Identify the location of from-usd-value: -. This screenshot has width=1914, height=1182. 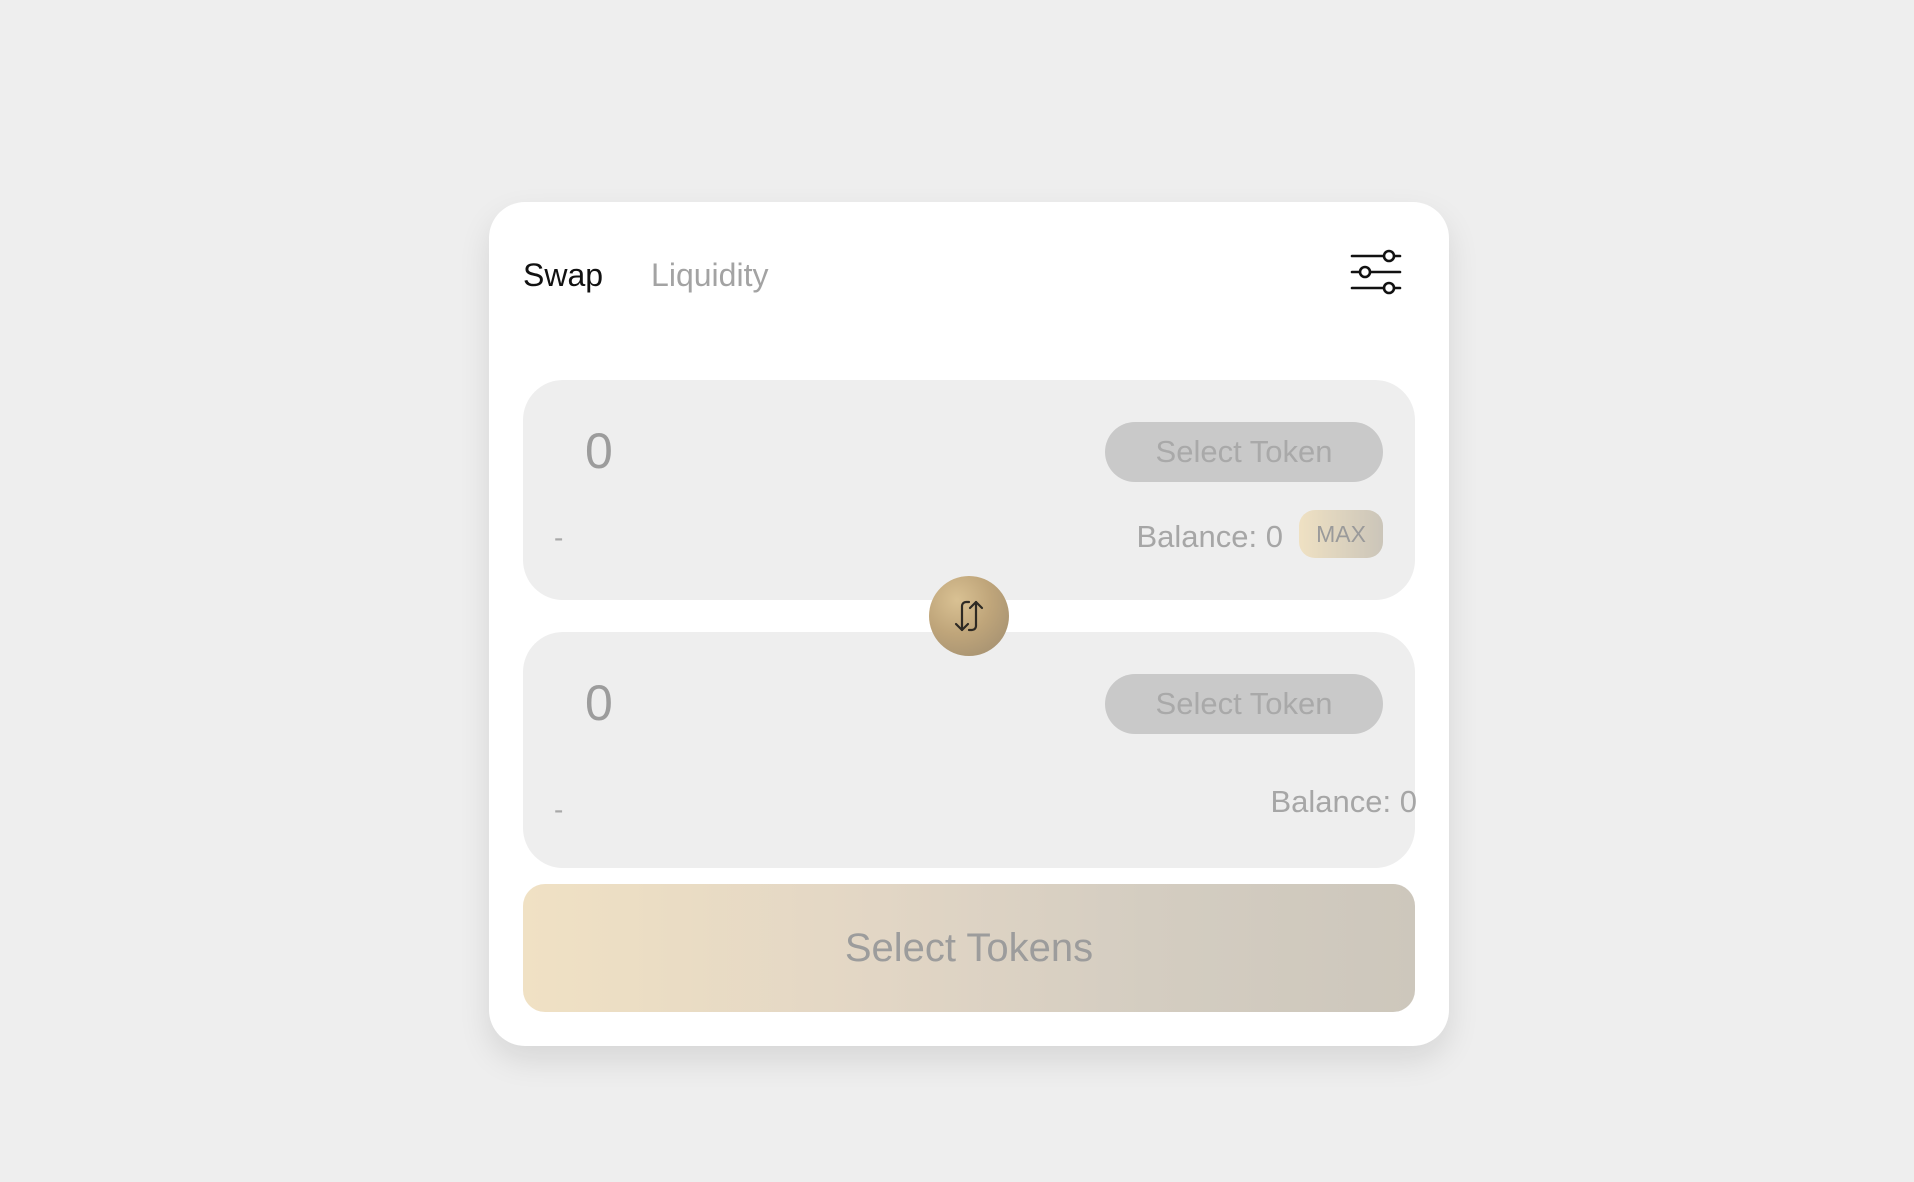
(559, 537).